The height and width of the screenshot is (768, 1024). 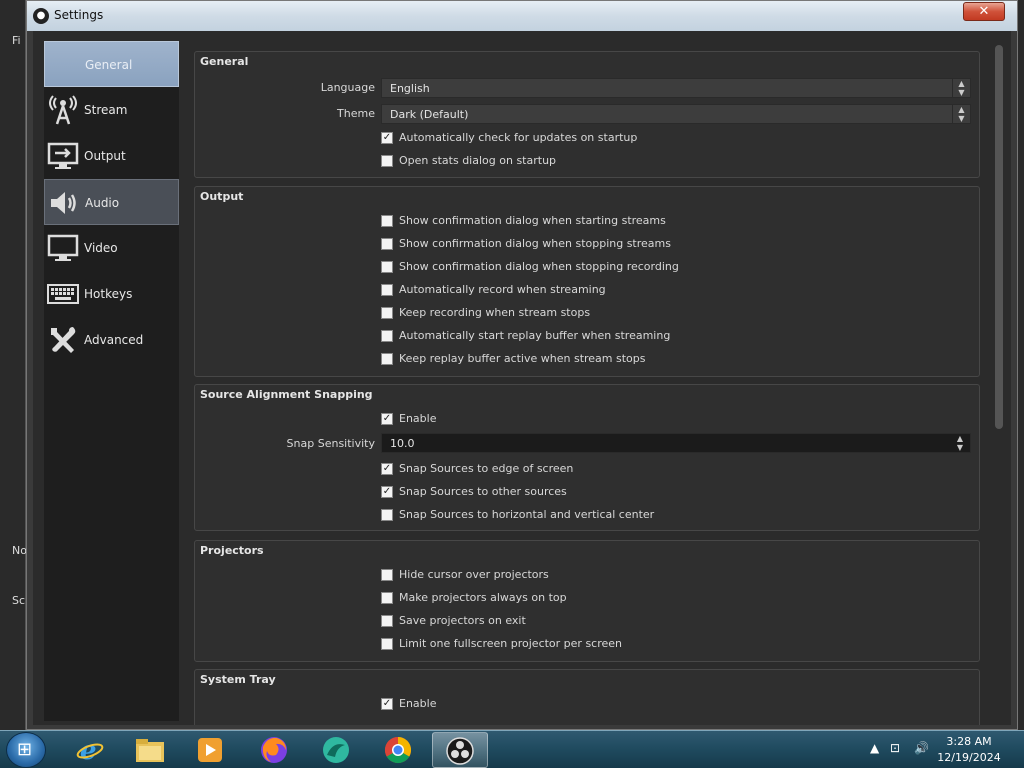 What do you see at coordinates (63, 340) in the screenshot?
I see `tools-icon` at bounding box center [63, 340].